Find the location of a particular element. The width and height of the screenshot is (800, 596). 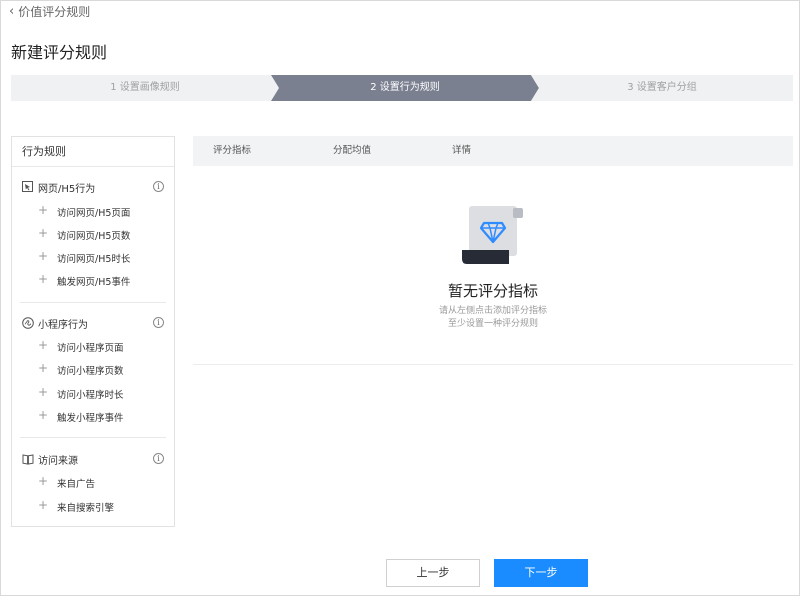

column-header: 详情 is located at coordinates (462, 150).